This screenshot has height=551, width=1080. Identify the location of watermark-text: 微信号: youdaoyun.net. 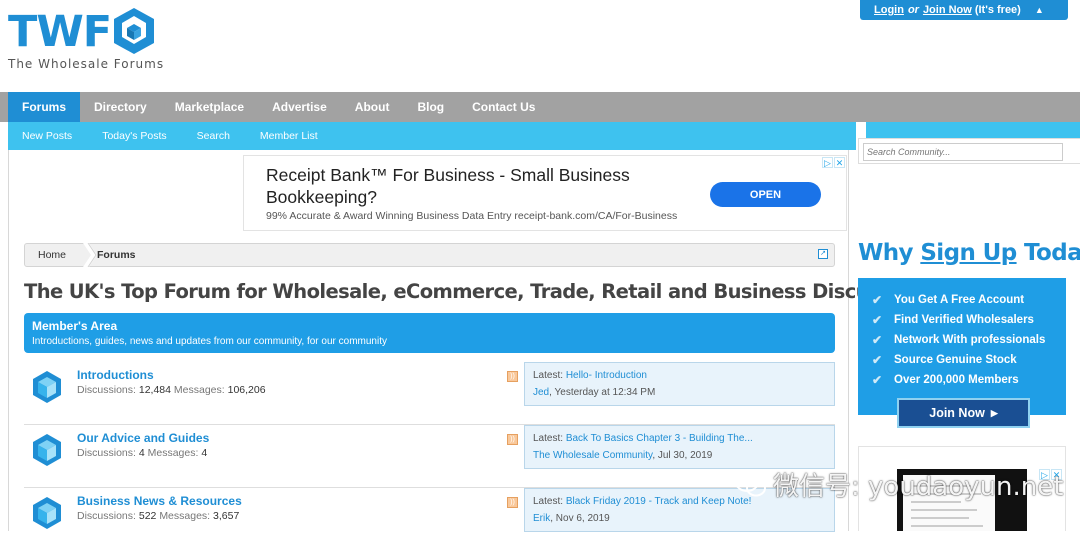
(918, 487).